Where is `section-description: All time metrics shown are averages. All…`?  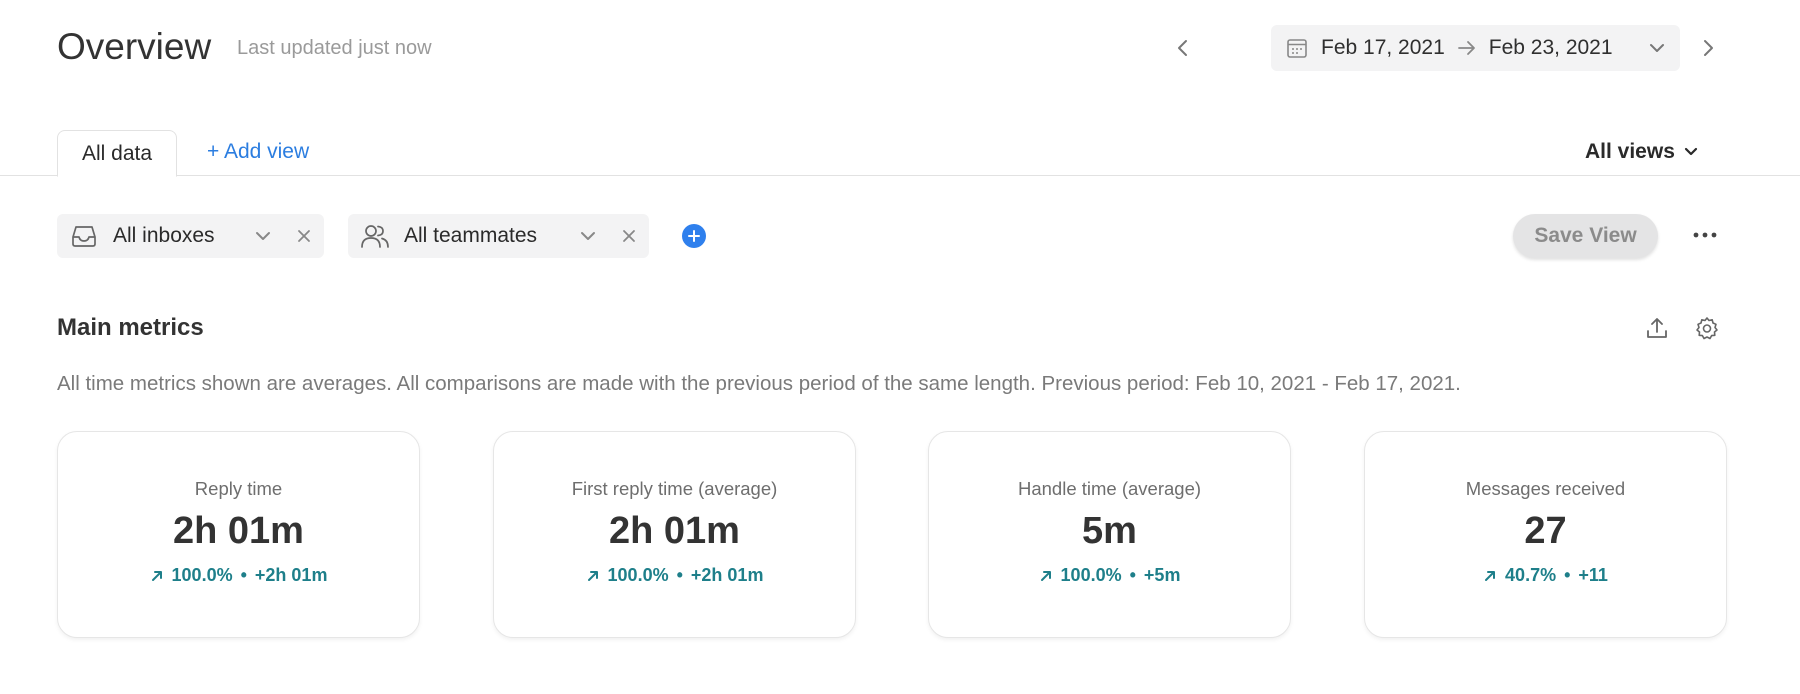 section-description: All time metrics shown are averages. All… is located at coordinates (759, 383).